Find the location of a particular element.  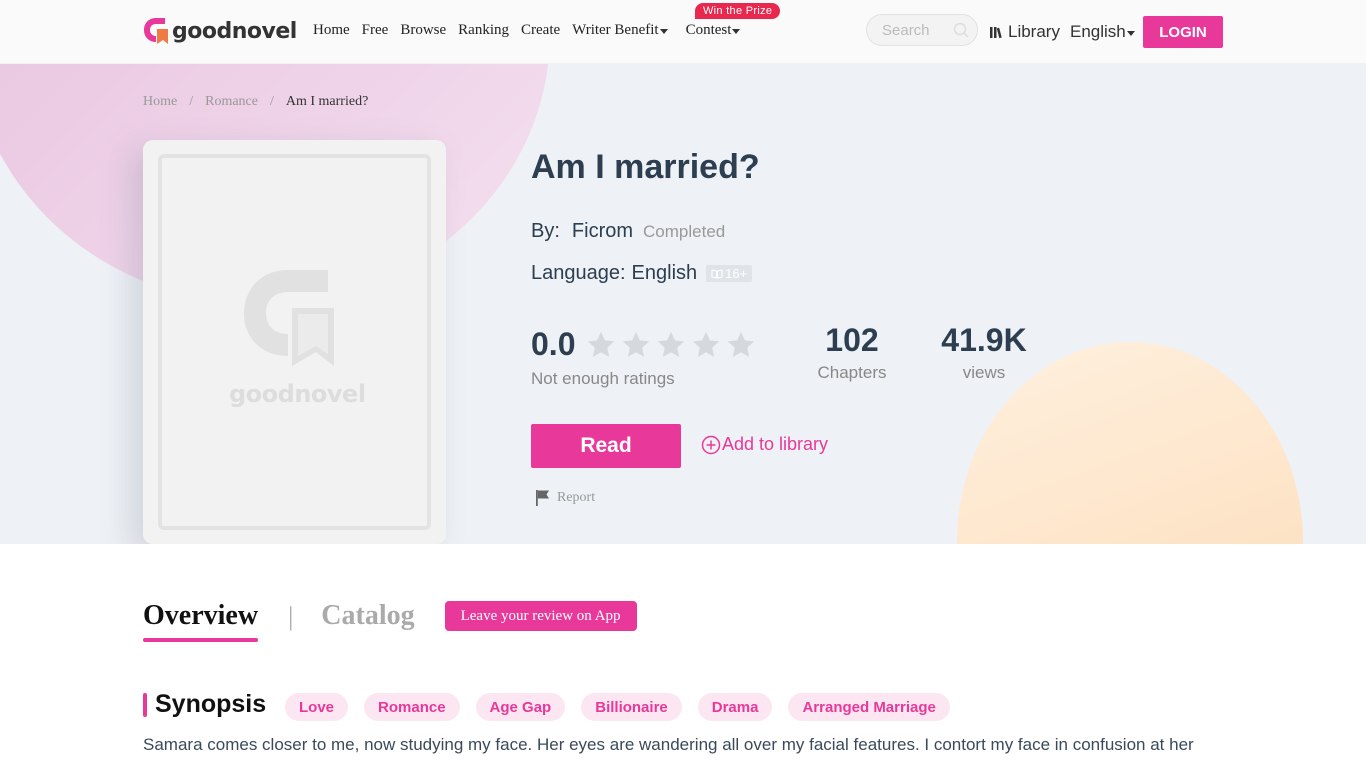

nav-free: Free is located at coordinates (375, 30).